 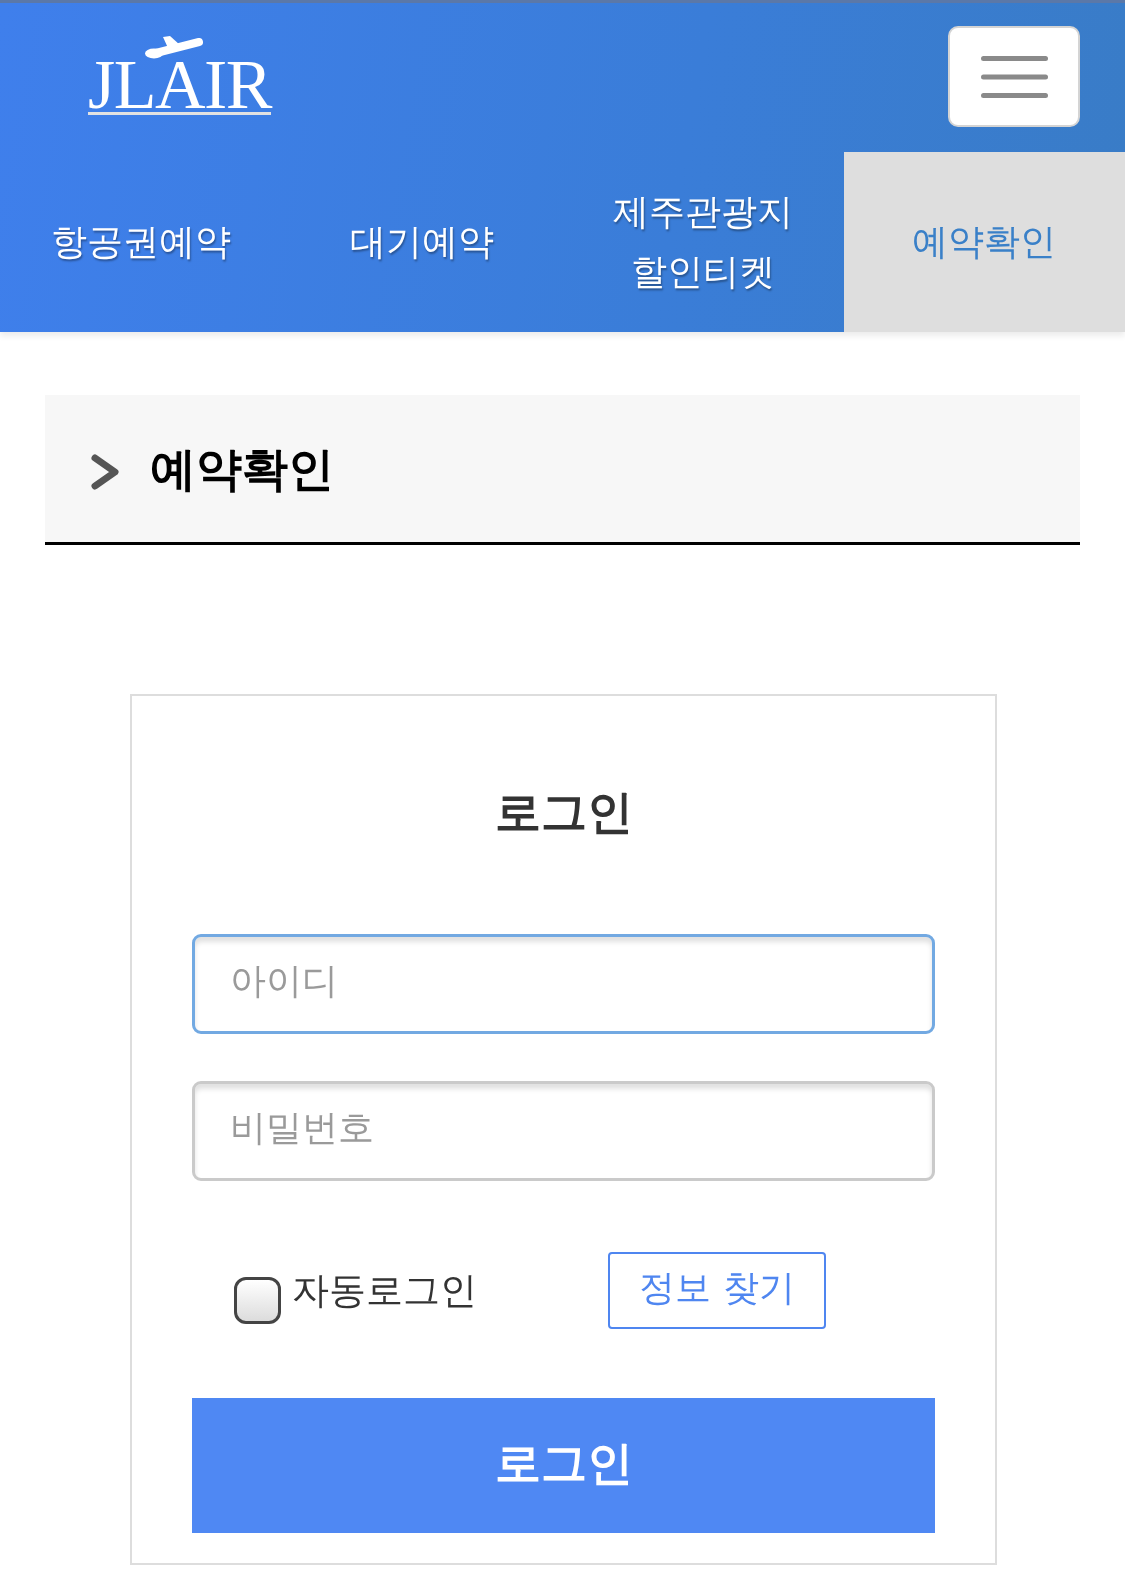 I want to click on page-title: 예약확인, so click(x=242, y=469).